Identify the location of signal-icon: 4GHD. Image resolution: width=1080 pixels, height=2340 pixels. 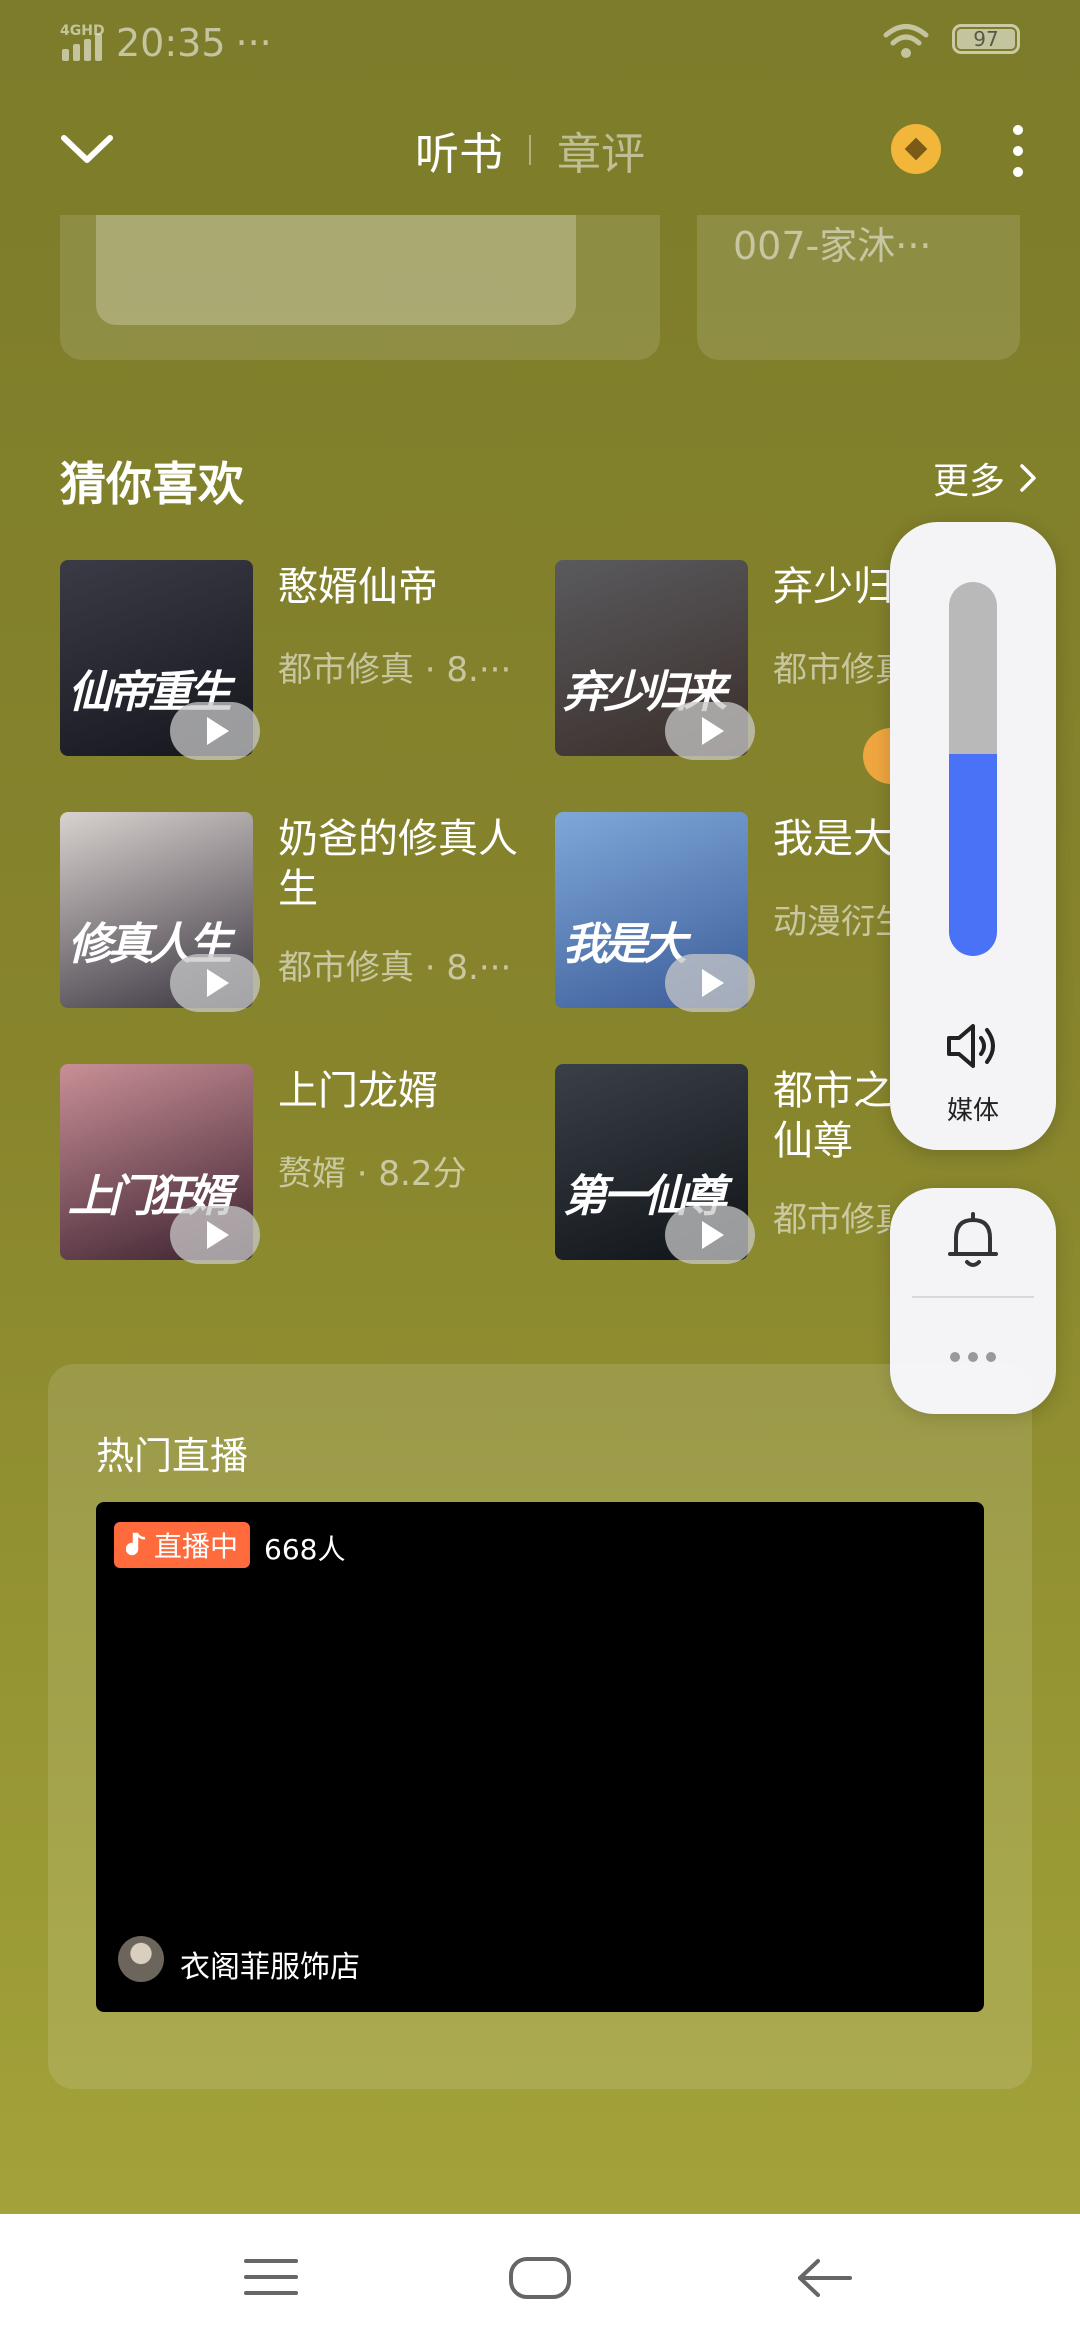
(83, 43).